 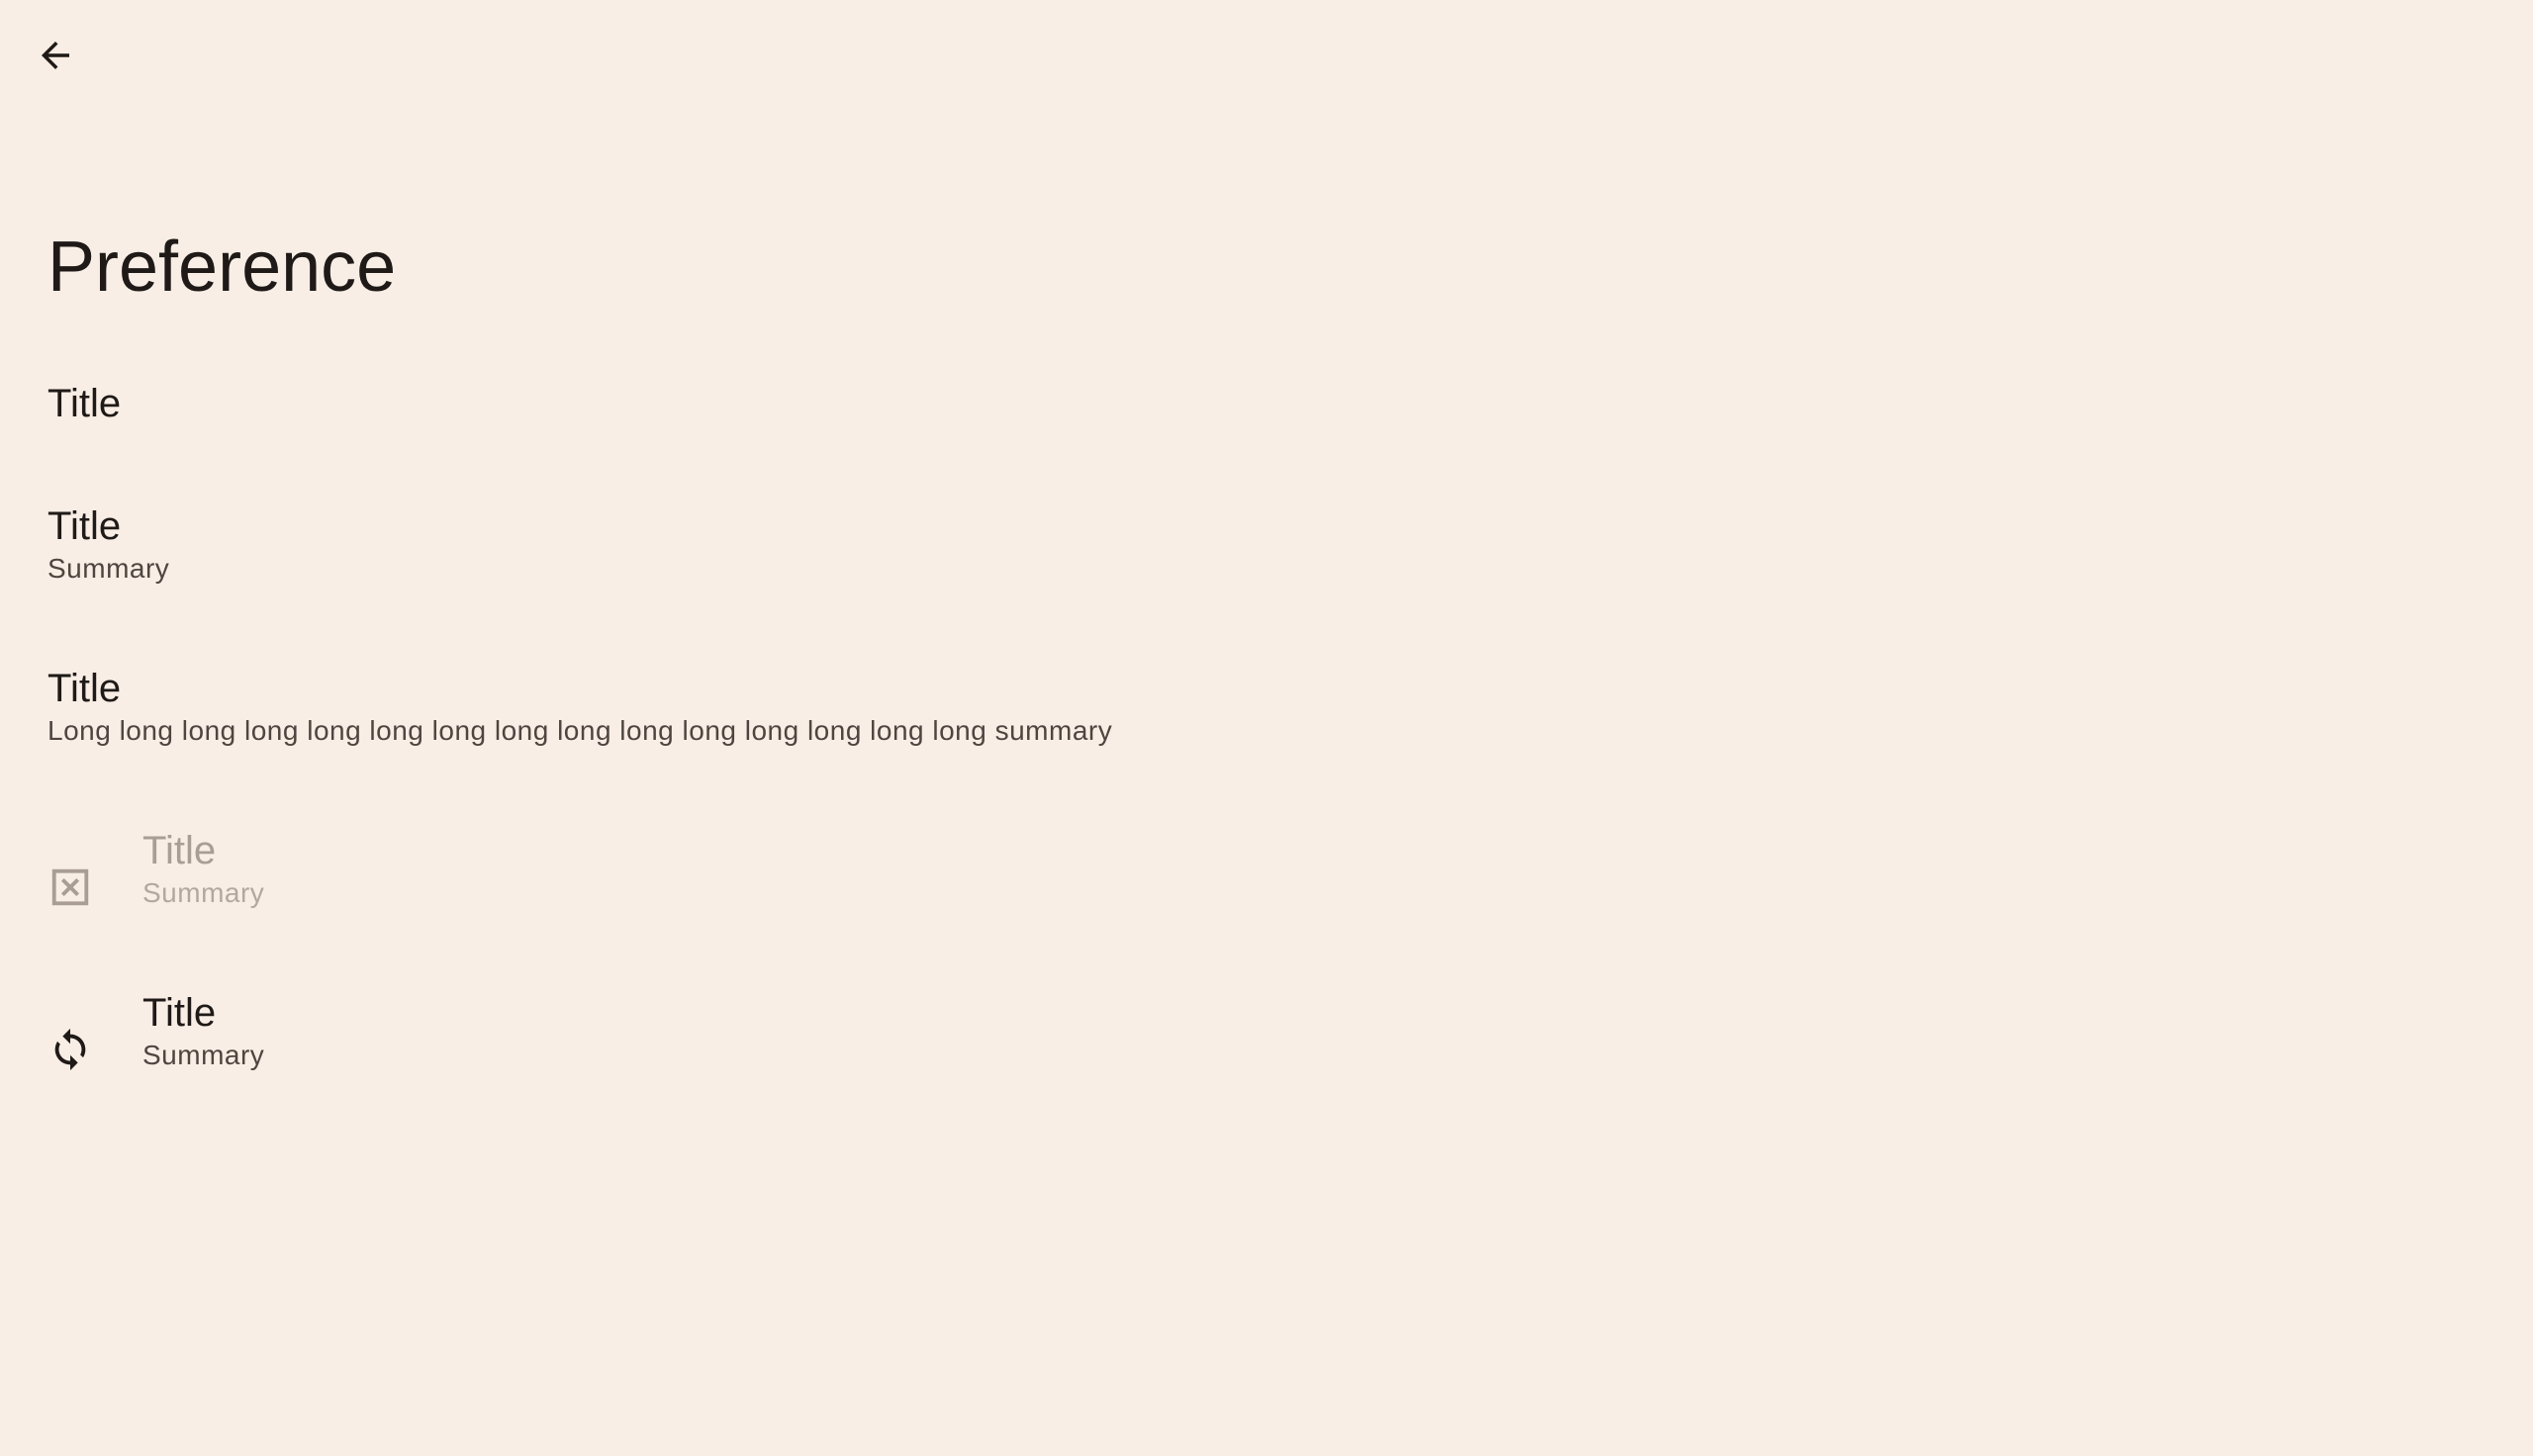 What do you see at coordinates (1266, 1046) in the screenshot?
I see `preference-item-with-icon: Title Summary` at bounding box center [1266, 1046].